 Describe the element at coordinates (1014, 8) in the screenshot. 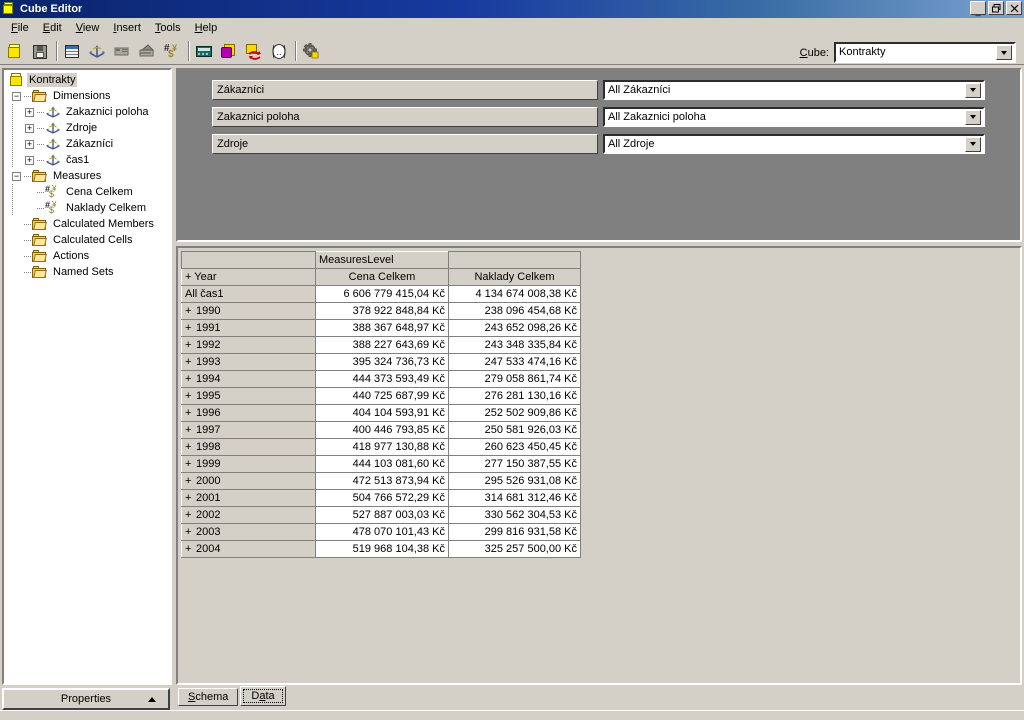

I see `close-button` at that location.